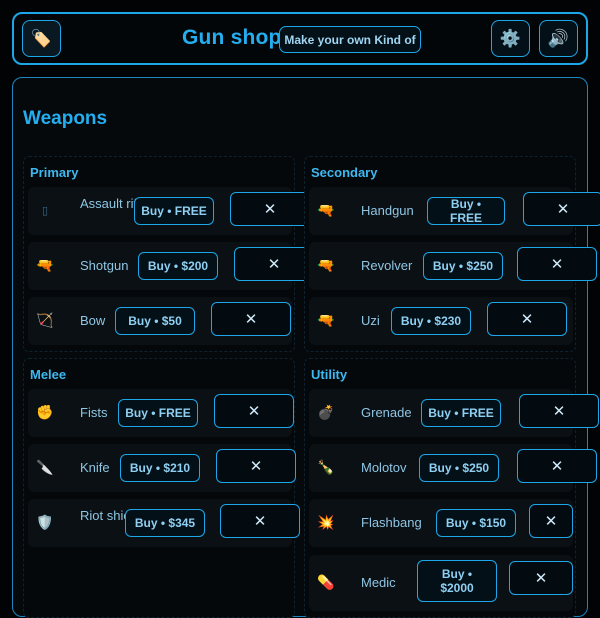 This screenshot has width=600, height=618. What do you see at coordinates (329, 374) in the screenshot?
I see `section-title: Utility` at bounding box center [329, 374].